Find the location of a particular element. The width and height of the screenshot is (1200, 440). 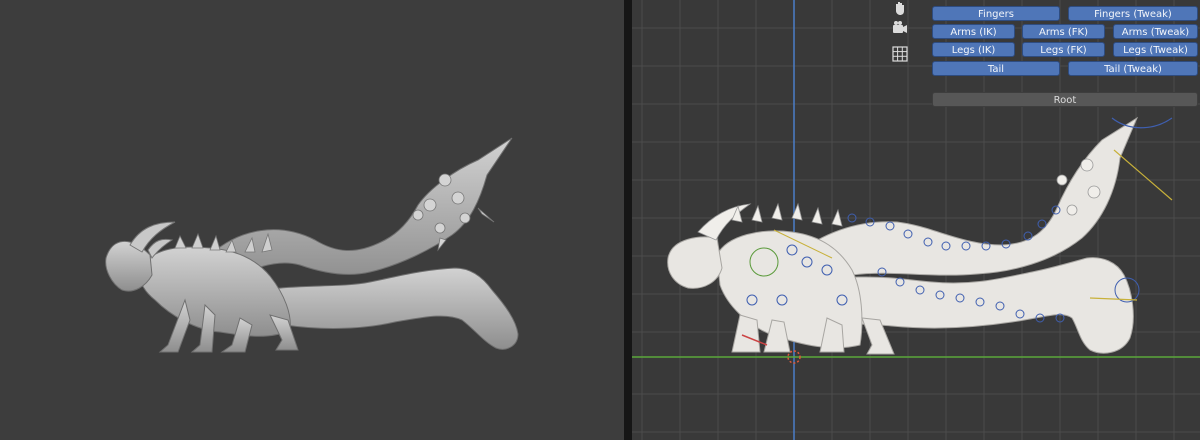

viewport-divider is located at coordinates (628, 220).